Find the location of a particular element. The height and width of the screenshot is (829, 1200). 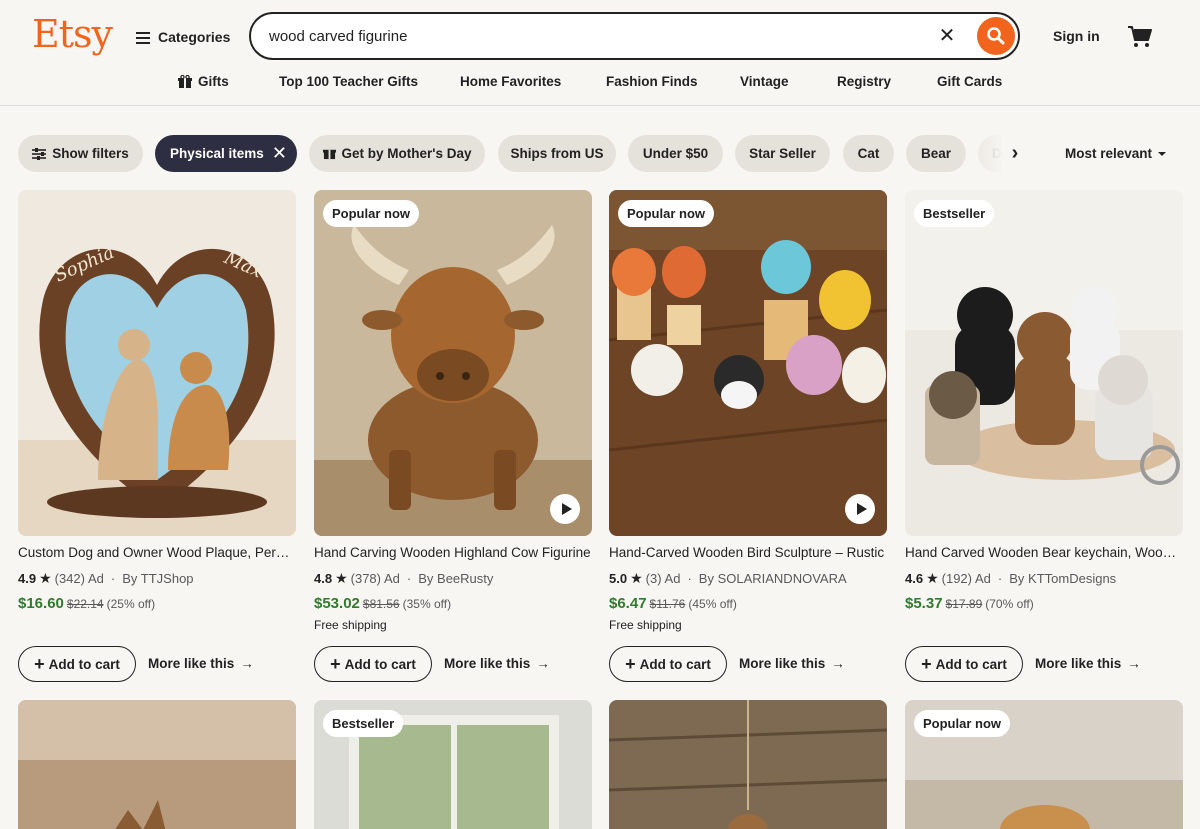

chip-label: Cat is located at coordinates (868, 153).